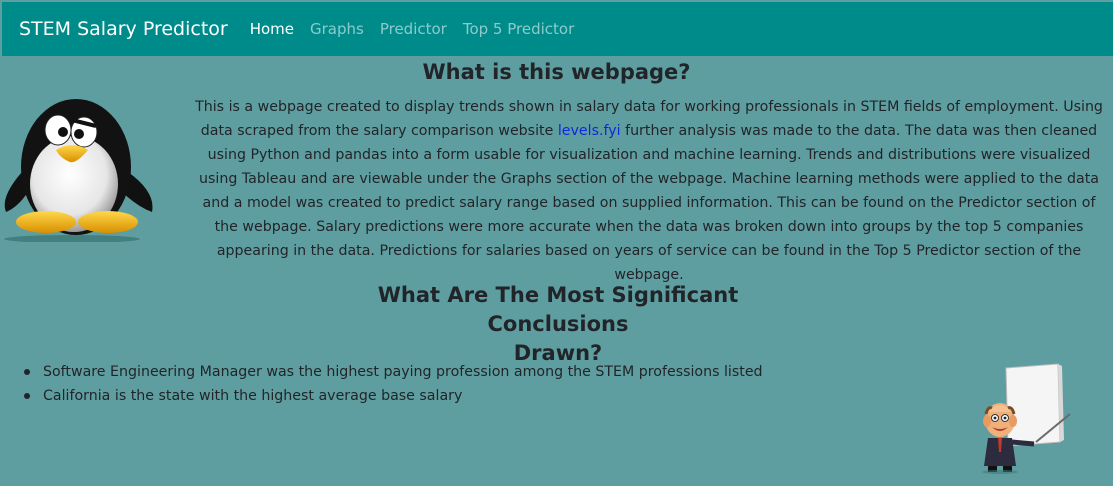 The image size is (1113, 486). I want to click on penguin-image, so click(78, 170).